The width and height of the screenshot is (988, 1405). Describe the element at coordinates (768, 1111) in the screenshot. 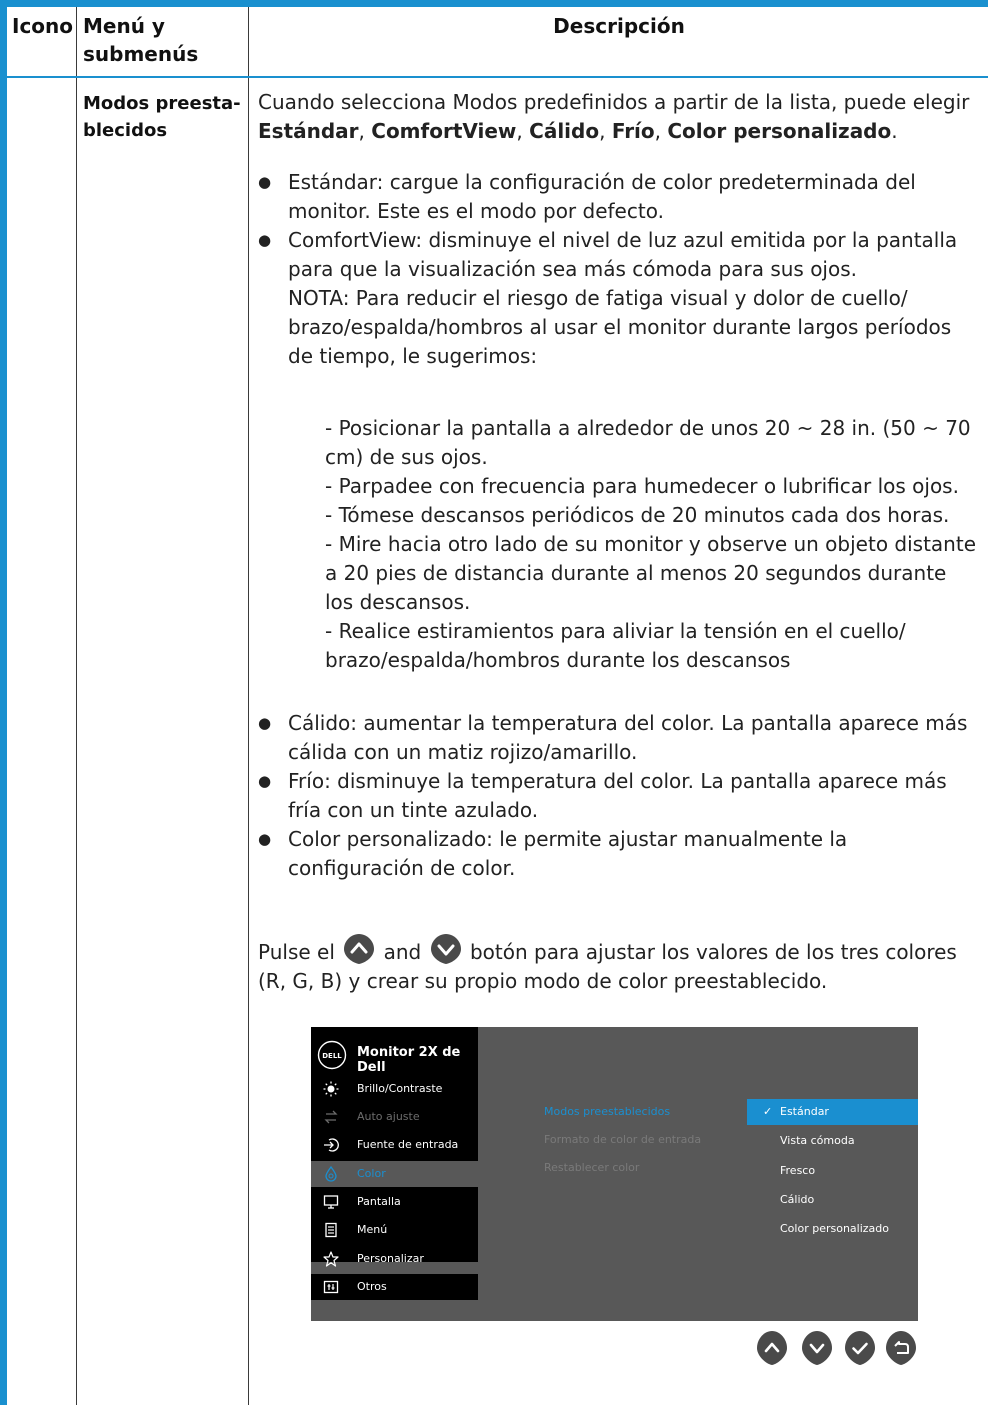

I see `check-icon: ✓` at that location.